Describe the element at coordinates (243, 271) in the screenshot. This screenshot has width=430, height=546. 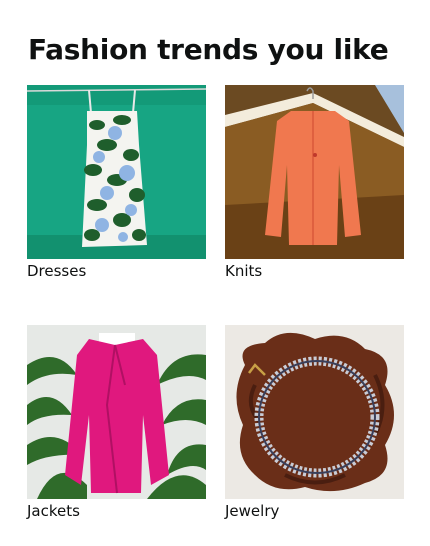
I see `knits-label: Knits` at that location.